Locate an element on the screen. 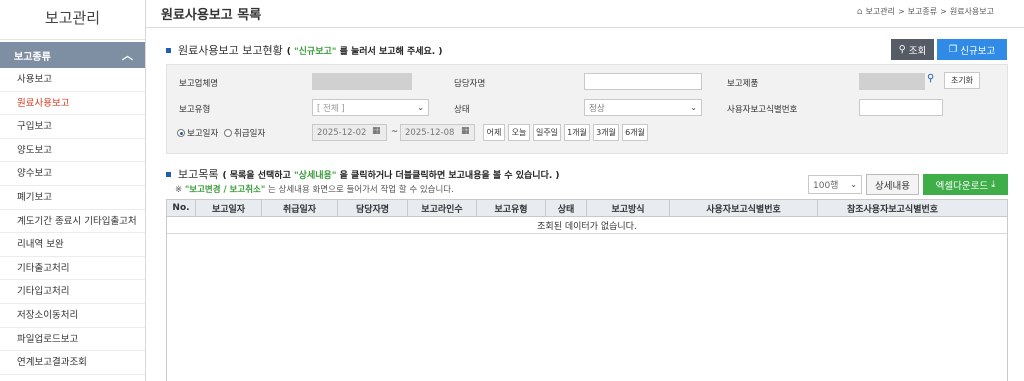 Image resolution: width=1024 pixels, height=381 pixels. sidebar-item-transfer-report: 양도보고 is located at coordinates (72, 151).